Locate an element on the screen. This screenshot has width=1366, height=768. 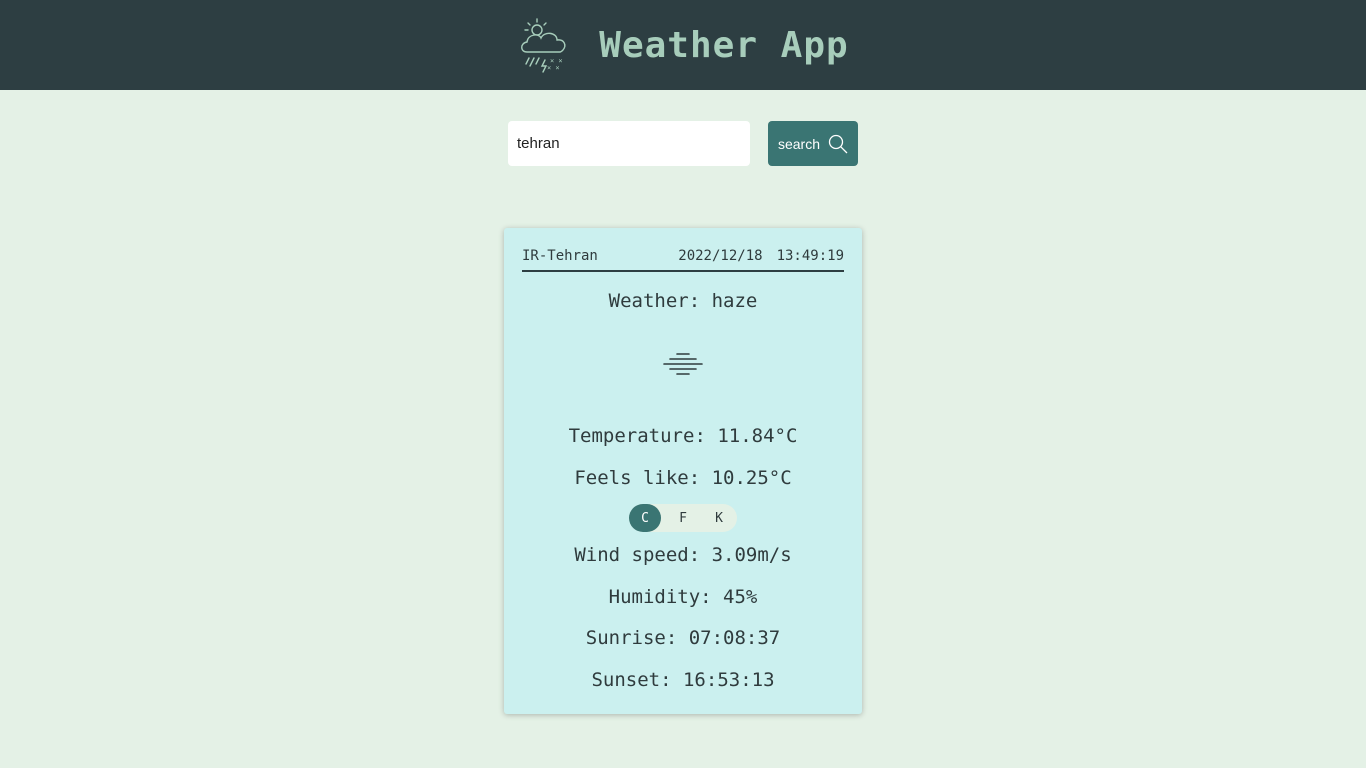
temperature: Temperature: 11.84°C is located at coordinates (683, 436).